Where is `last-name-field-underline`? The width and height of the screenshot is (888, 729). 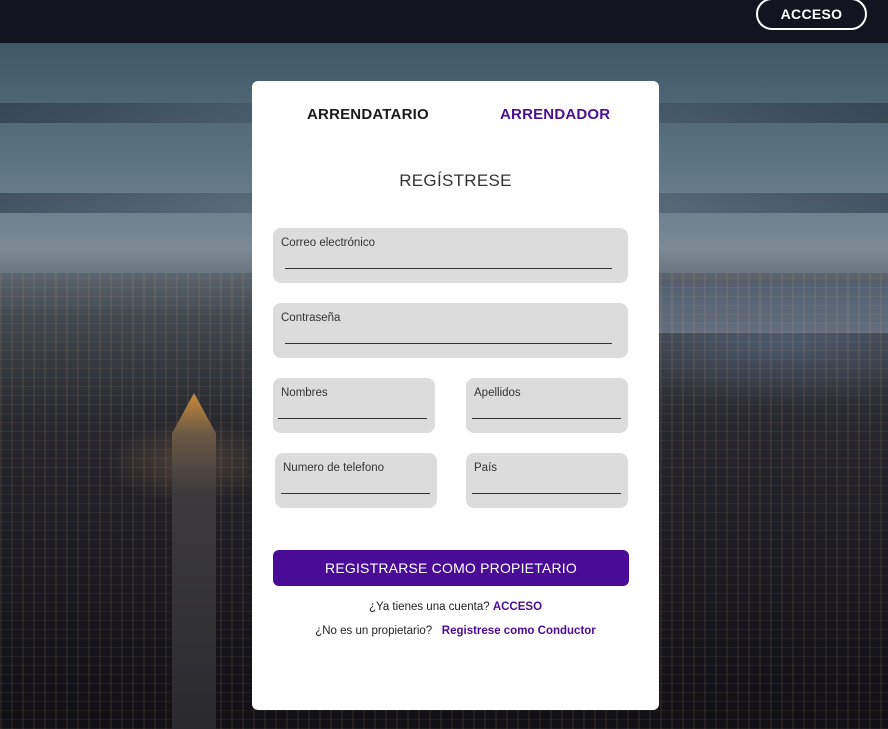 last-name-field-underline is located at coordinates (546, 418).